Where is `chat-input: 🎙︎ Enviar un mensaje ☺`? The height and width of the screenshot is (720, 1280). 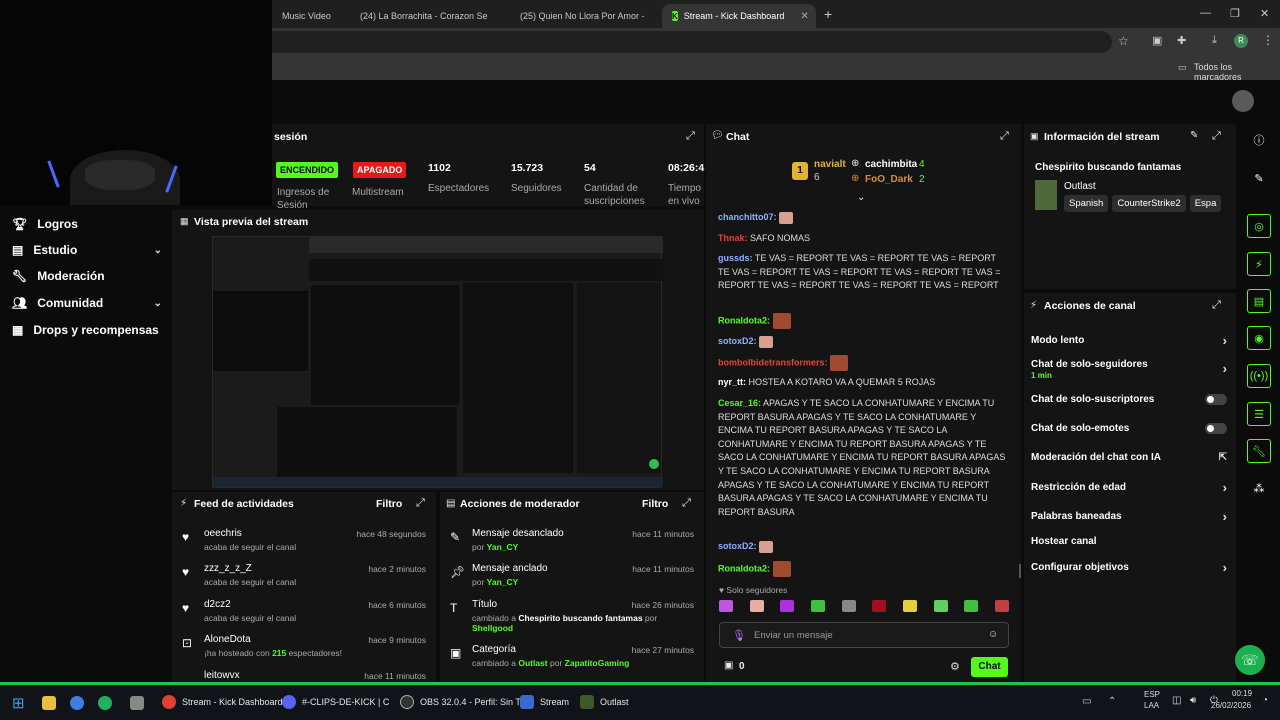
chat-input: 🎙︎ Enviar un mensaje ☺ is located at coordinates (864, 635).